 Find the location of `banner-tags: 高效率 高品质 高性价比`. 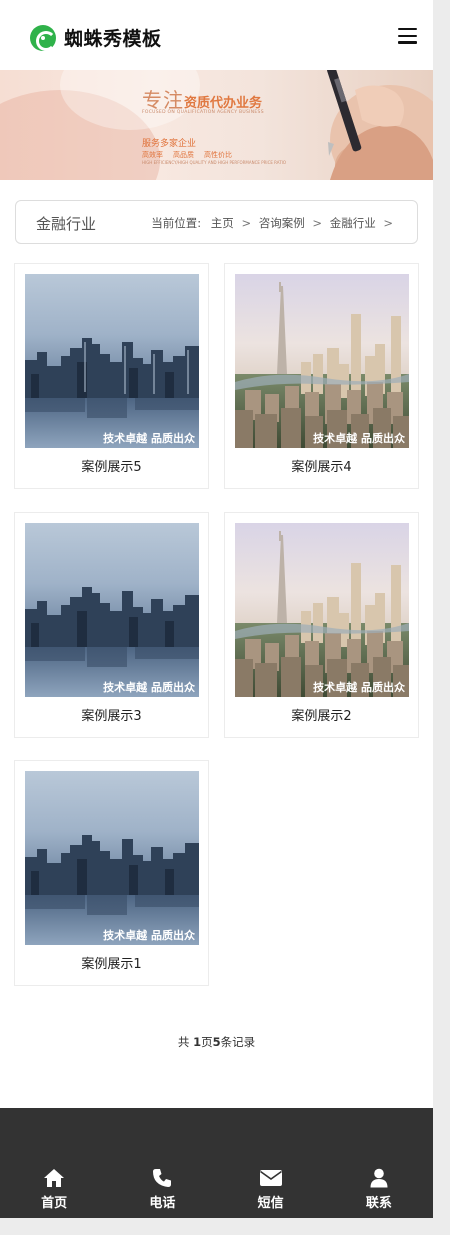

banner-tags: 高效率 高品质 高性价比 is located at coordinates (187, 155).